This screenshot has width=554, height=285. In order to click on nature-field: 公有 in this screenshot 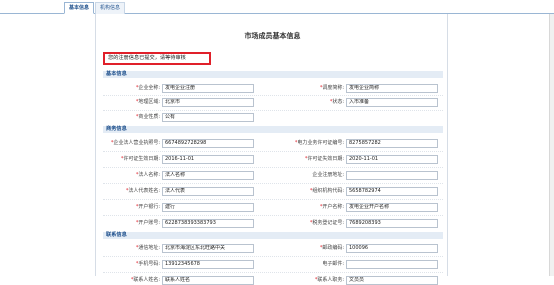, I will do `click(208, 117)`.